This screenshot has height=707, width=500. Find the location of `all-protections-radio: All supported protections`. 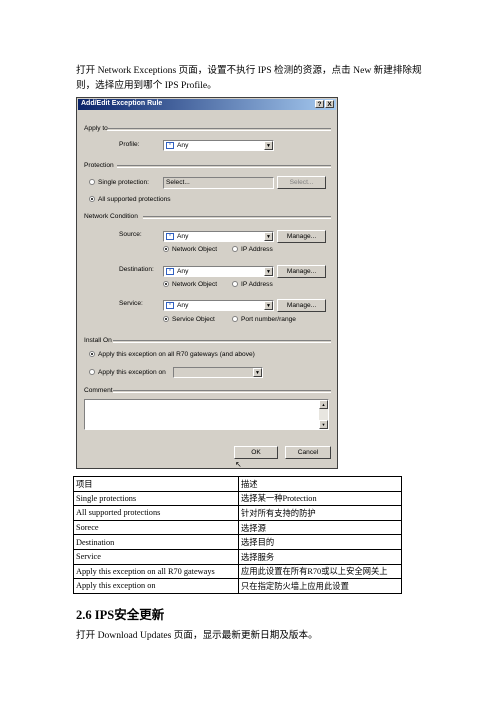

all-protections-radio: All supported protections is located at coordinates (130, 199).